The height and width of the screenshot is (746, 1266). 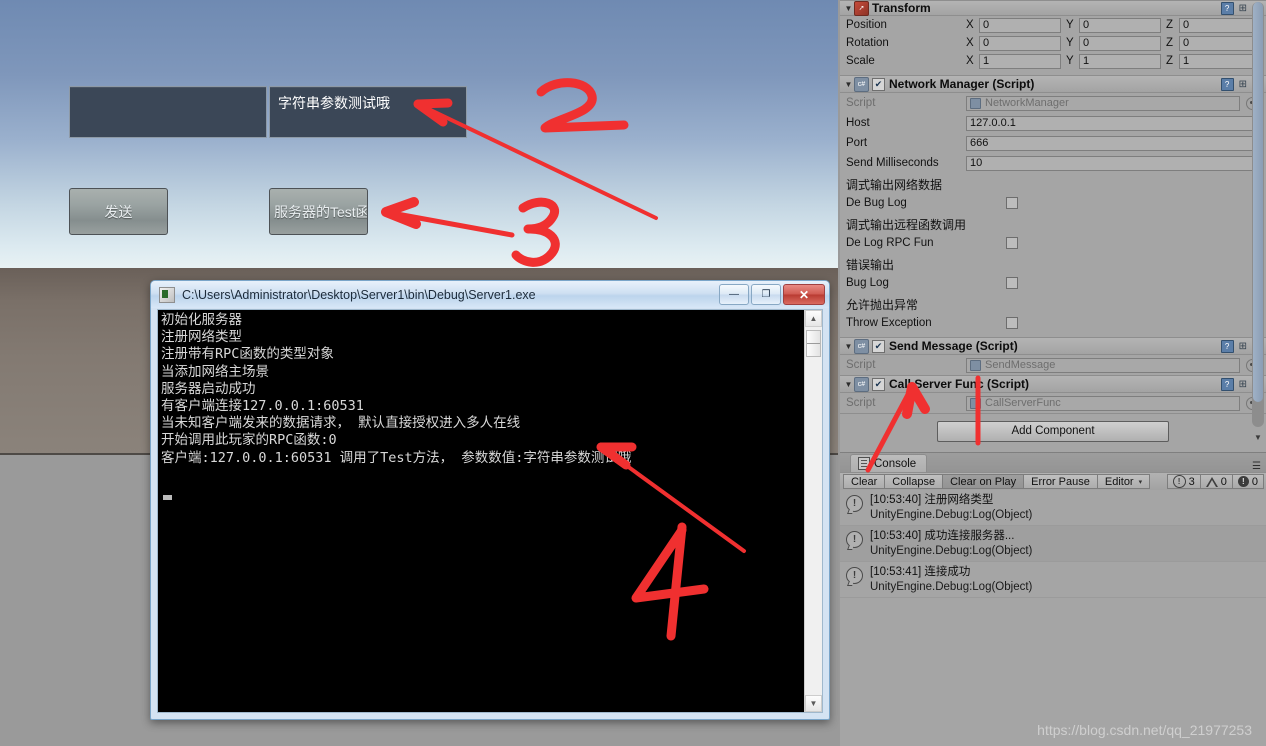 What do you see at coordinates (1113, 143) in the screenshot?
I see `port-field: 666` at bounding box center [1113, 143].